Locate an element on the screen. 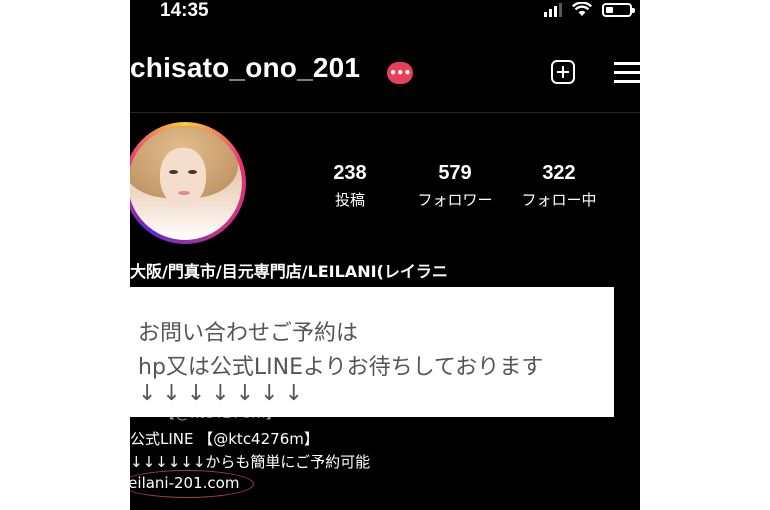 This screenshot has width=770, height=510. avatar-photo is located at coordinates (186, 183).